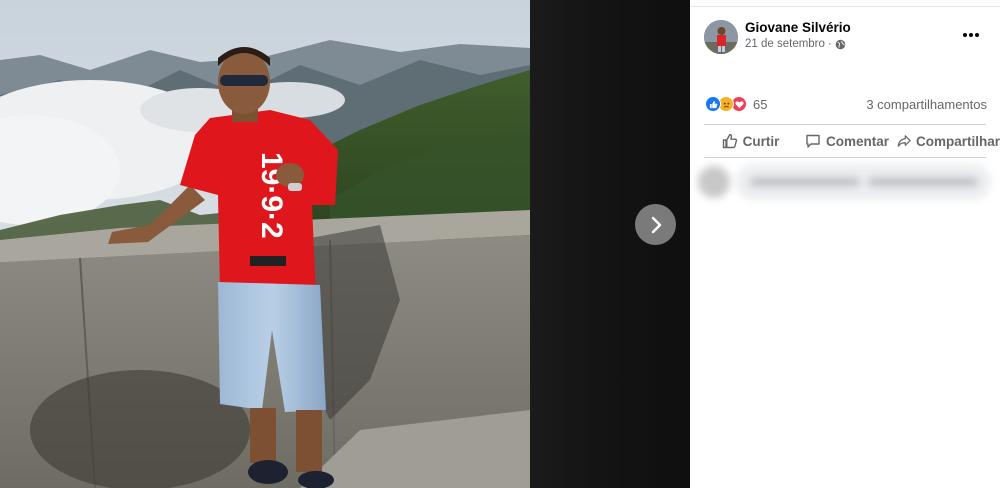 This screenshot has width=1000, height=488. I want to click on avatar, so click(721, 37).